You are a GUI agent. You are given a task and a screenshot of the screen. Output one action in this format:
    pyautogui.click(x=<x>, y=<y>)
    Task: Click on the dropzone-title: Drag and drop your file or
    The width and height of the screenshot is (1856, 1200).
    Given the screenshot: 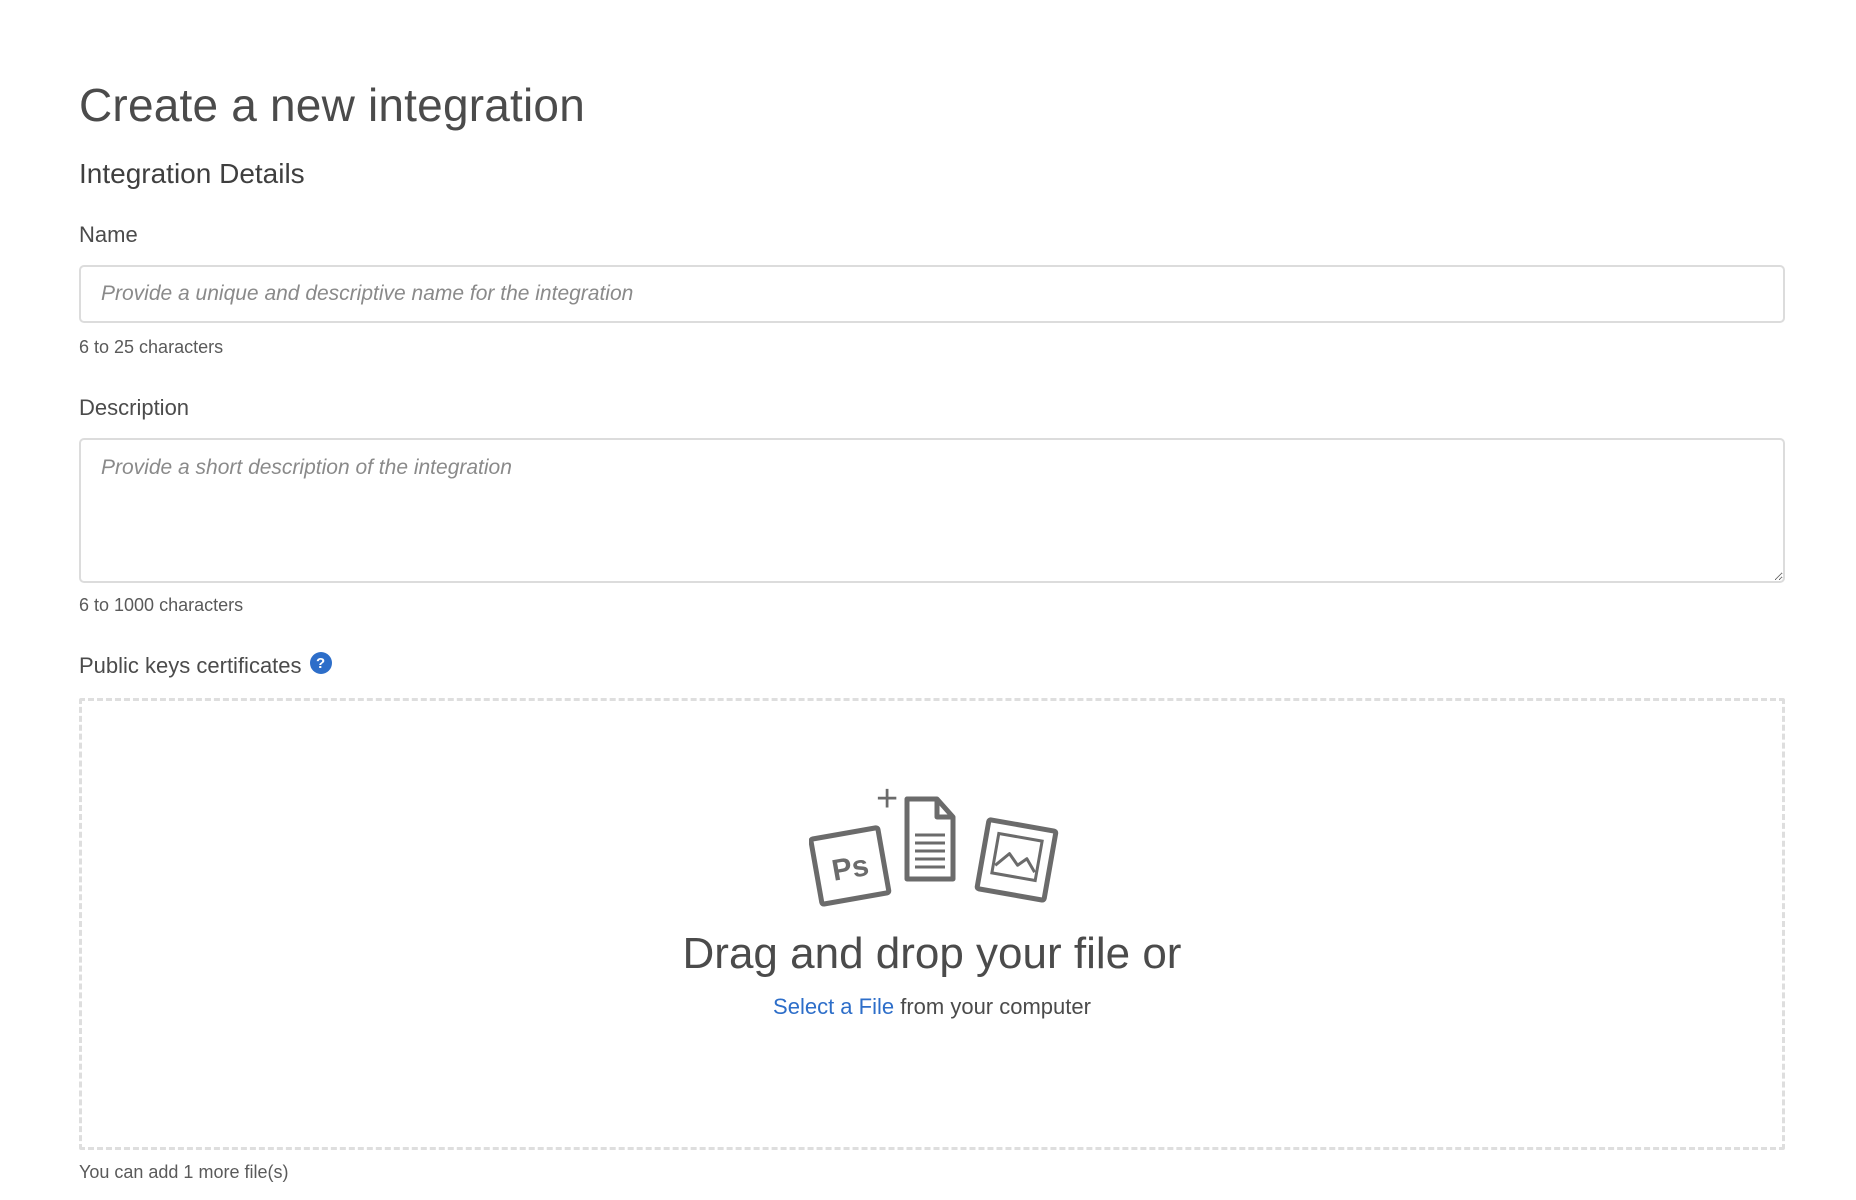 What is the action you would take?
    pyautogui.click(x=932, y=953)
    